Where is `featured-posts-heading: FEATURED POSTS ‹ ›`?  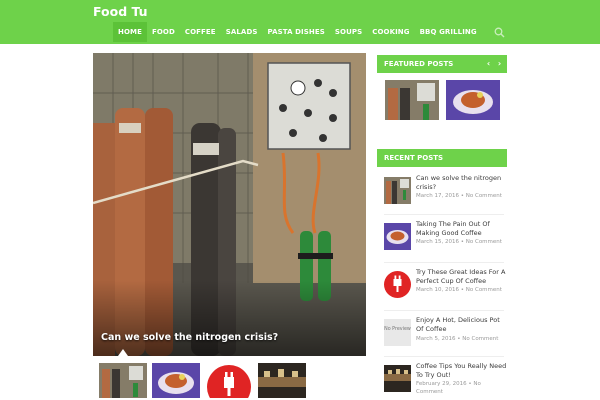
featured-posts-heading: FEATURED POSTS ‹ › is located at coordinates (442, 64).